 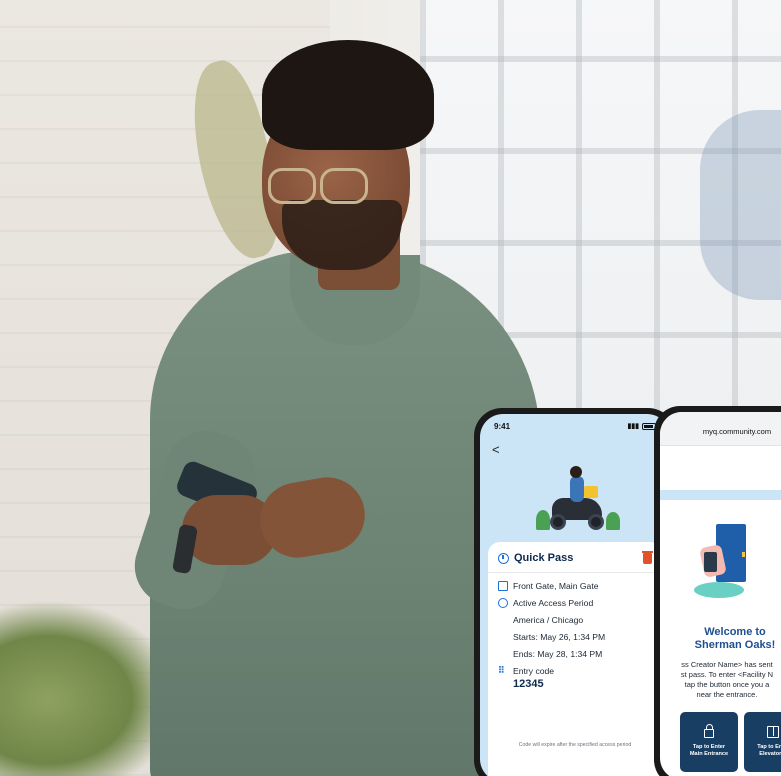 I want to click on signal-icon: ▮▮▮, so click(x=633, y=426).